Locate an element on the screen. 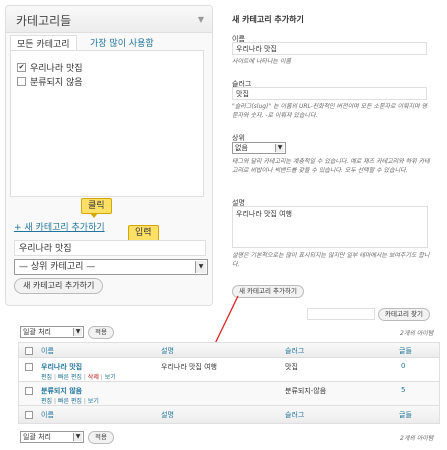 This screenshot has width=447, height=450. table-row: 분류되지 않음 편집 | 빠른 편집 | 보기 분류되지-않음 5 is located at coordinates (229, 393).